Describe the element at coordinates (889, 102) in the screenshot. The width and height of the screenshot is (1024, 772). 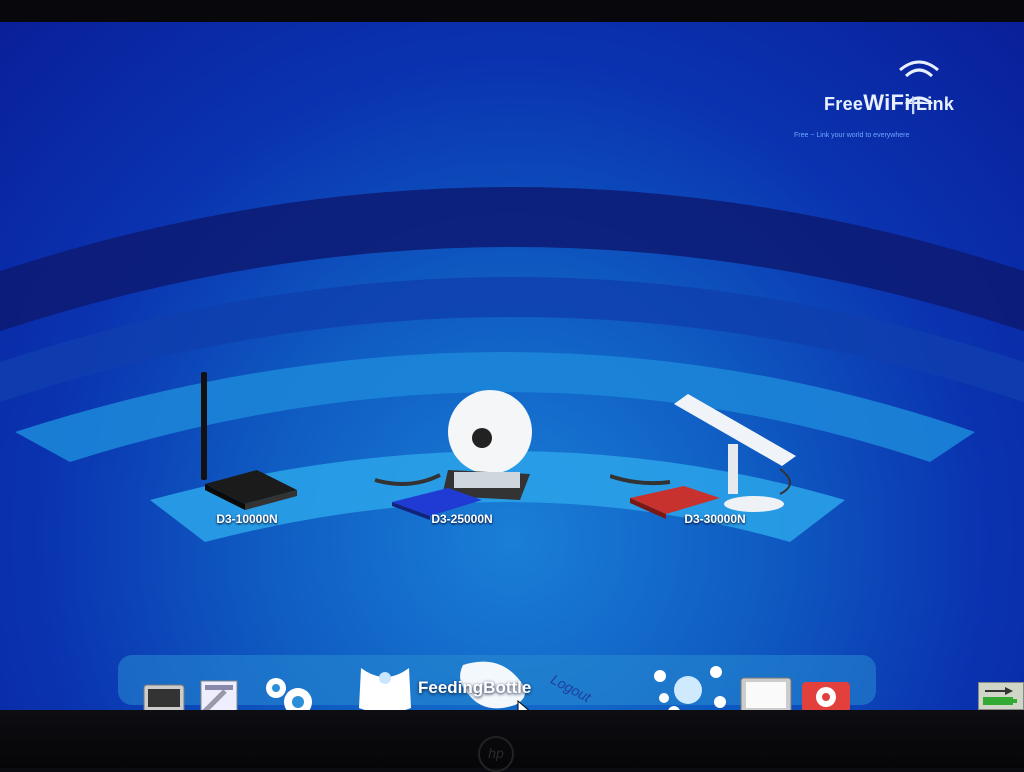
I see `brand-name: FreeWiFi|Link` at that location.